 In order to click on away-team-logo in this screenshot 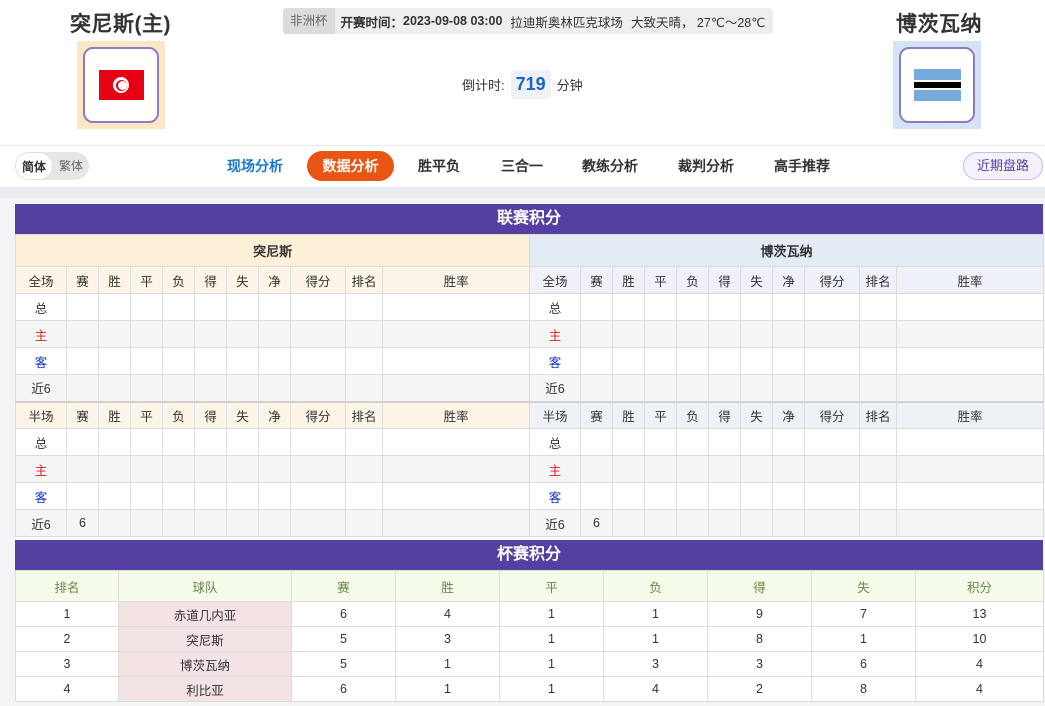, I will do `click(937, 85)`.